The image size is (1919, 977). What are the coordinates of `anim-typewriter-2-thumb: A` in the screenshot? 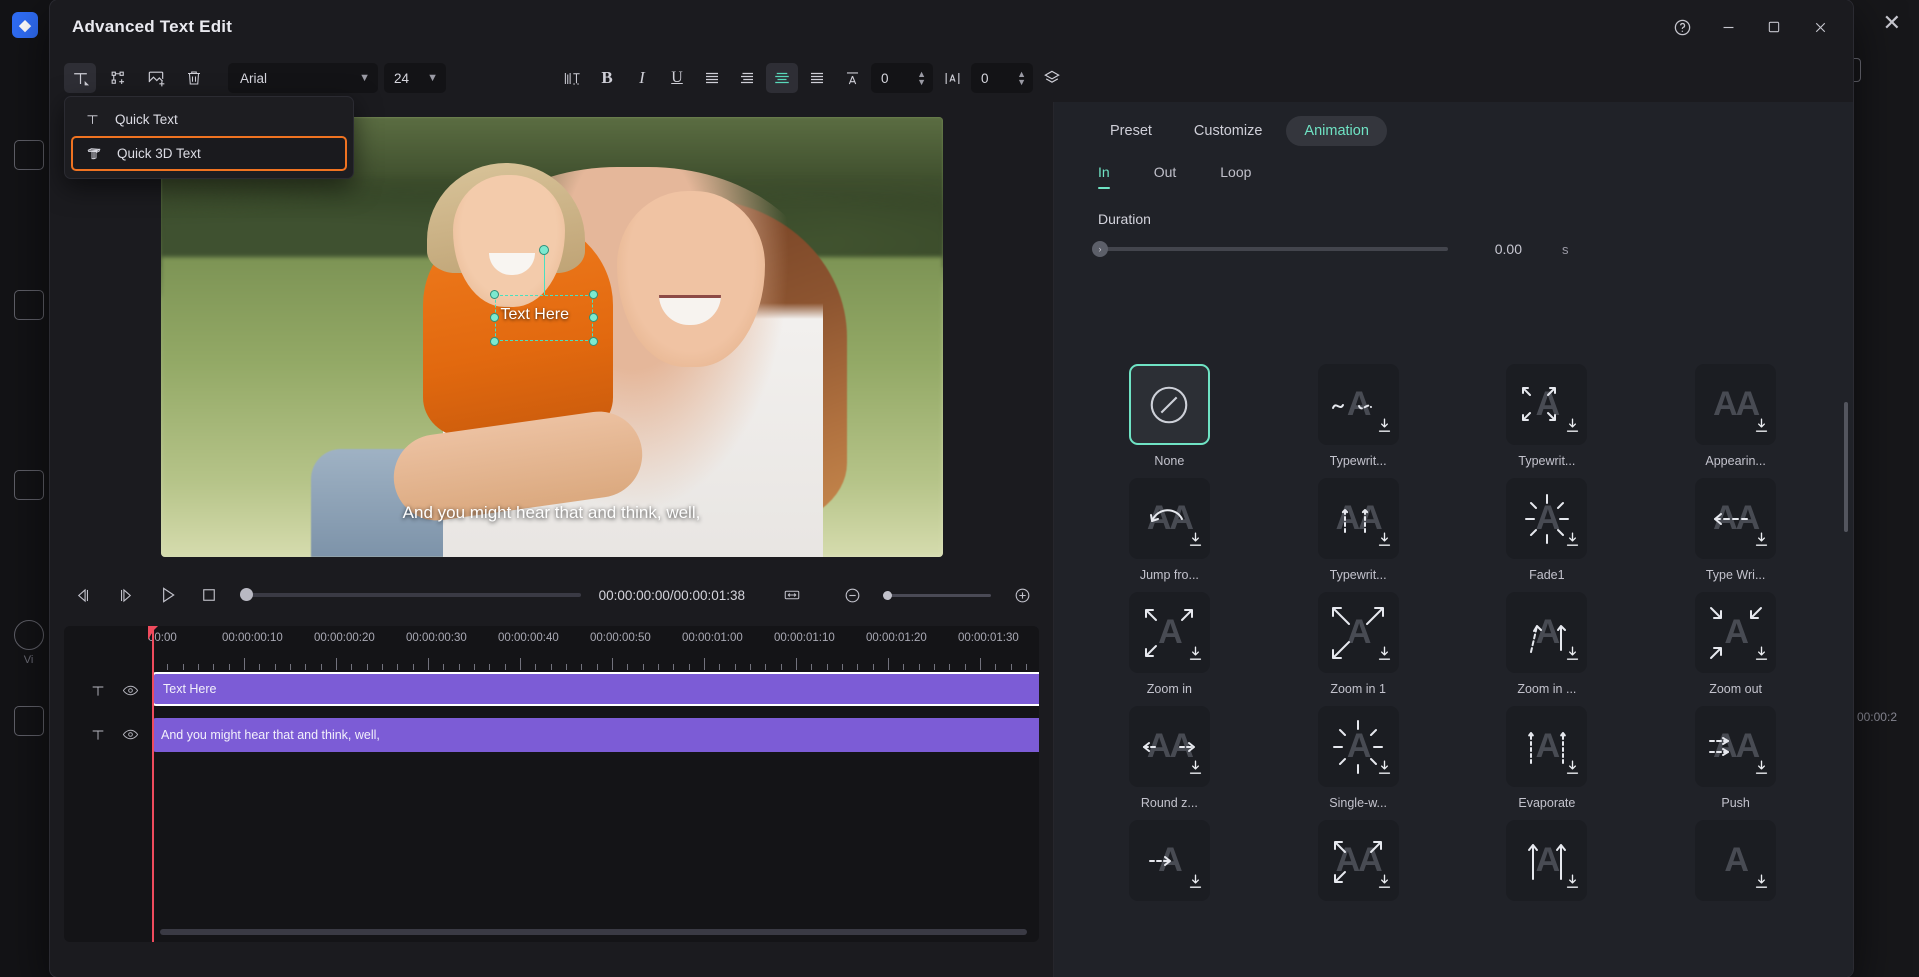 It's located at (1547, 404).